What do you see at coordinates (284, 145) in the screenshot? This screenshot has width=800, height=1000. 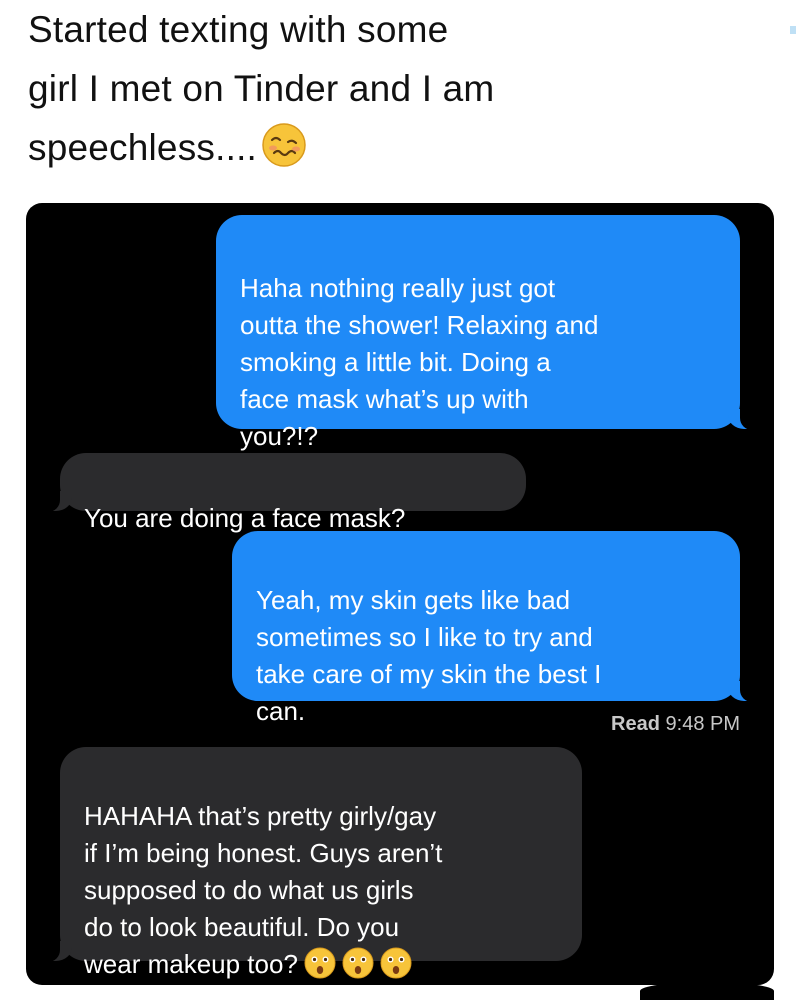 I see `woozy-face-icon` at bounding box center [284, 145].